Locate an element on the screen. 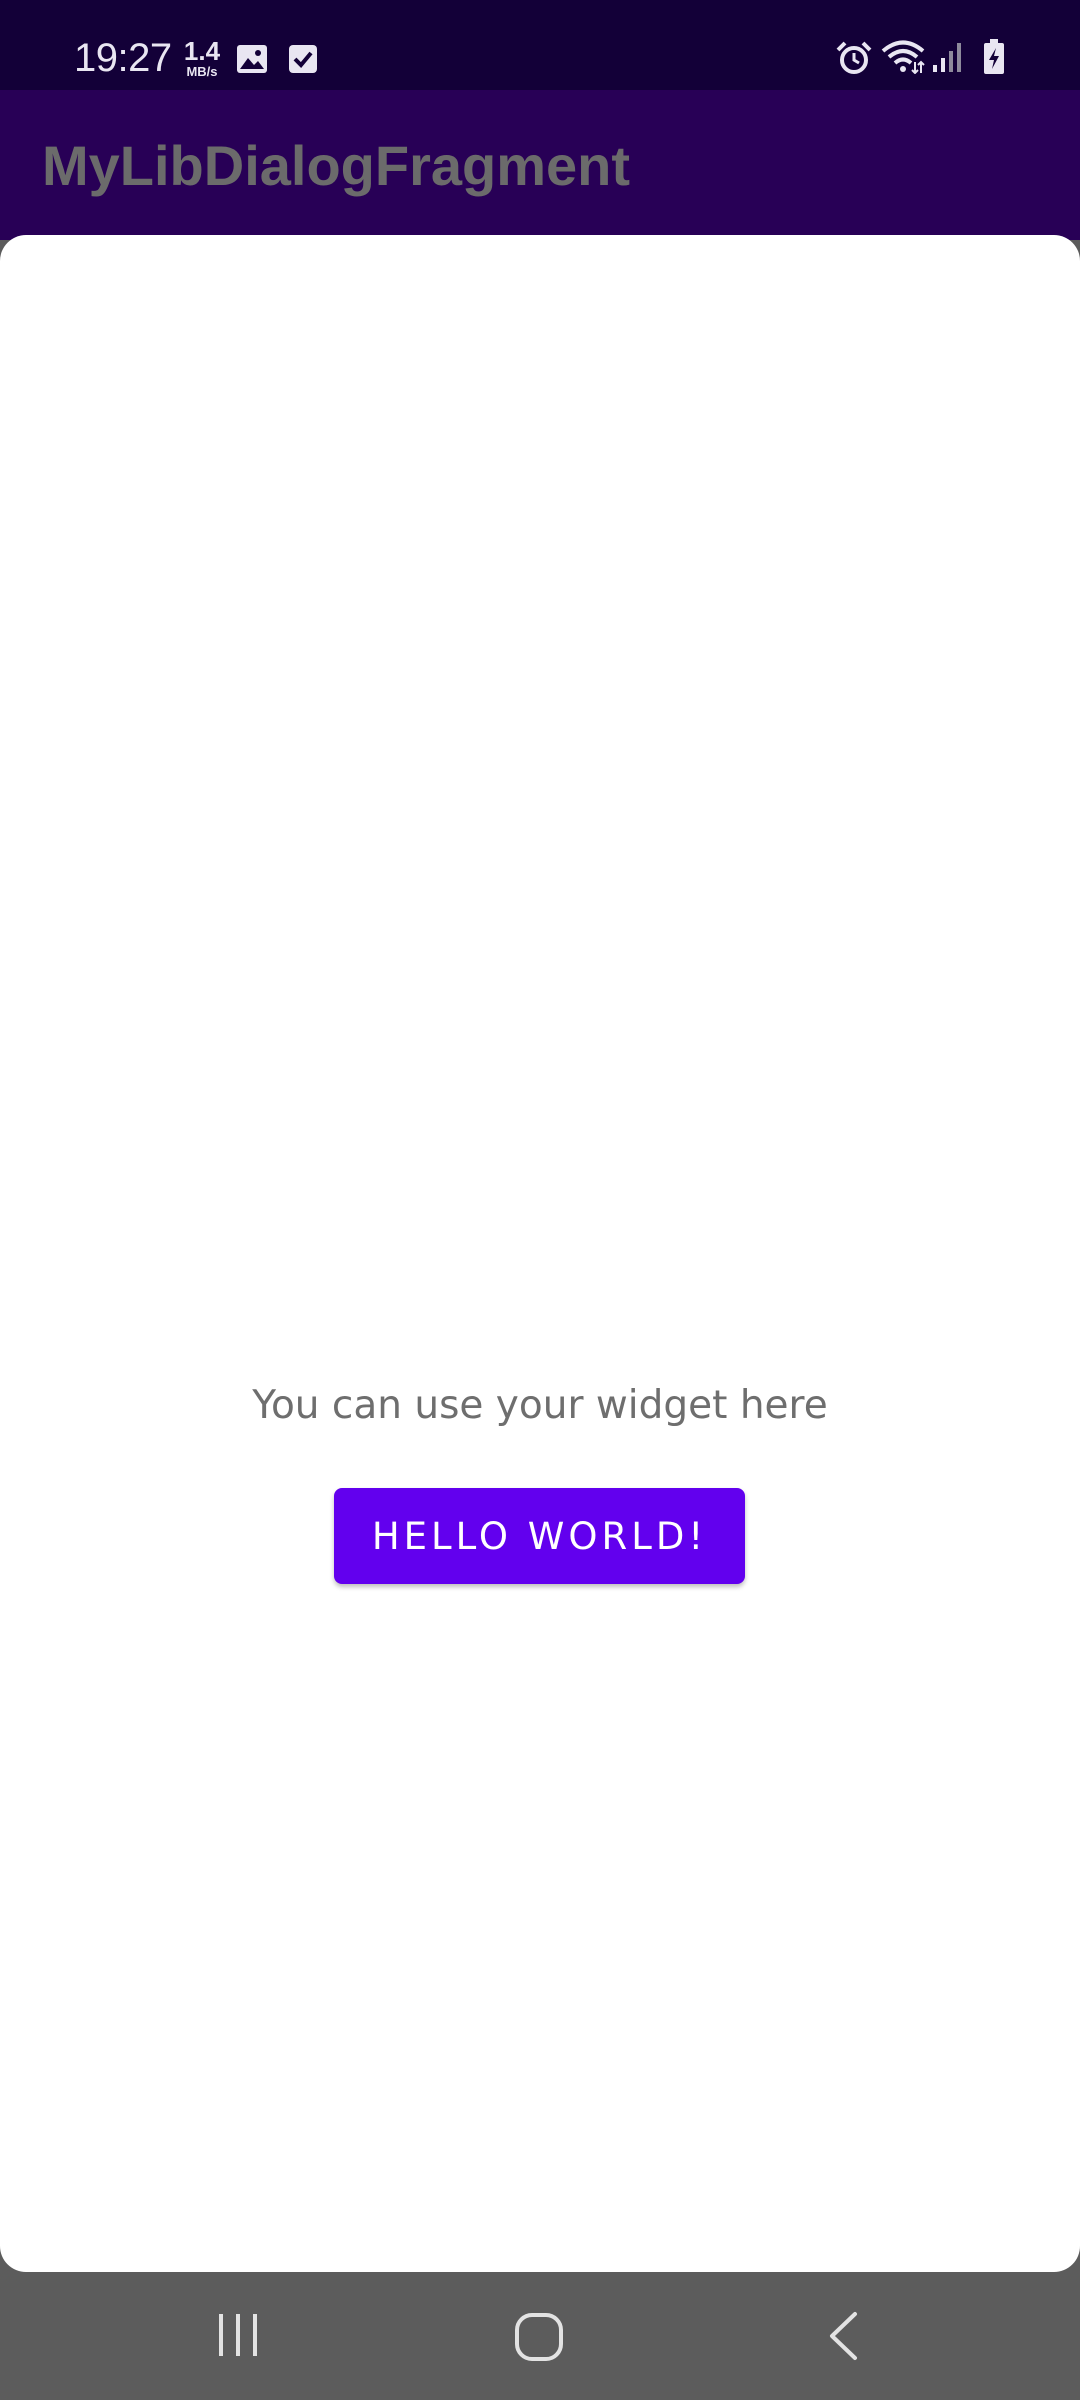 Image resolution: width=1080 pixels, height=2400 pixels. network-speed-value: 1.4 is located at coordinates (202, 51).